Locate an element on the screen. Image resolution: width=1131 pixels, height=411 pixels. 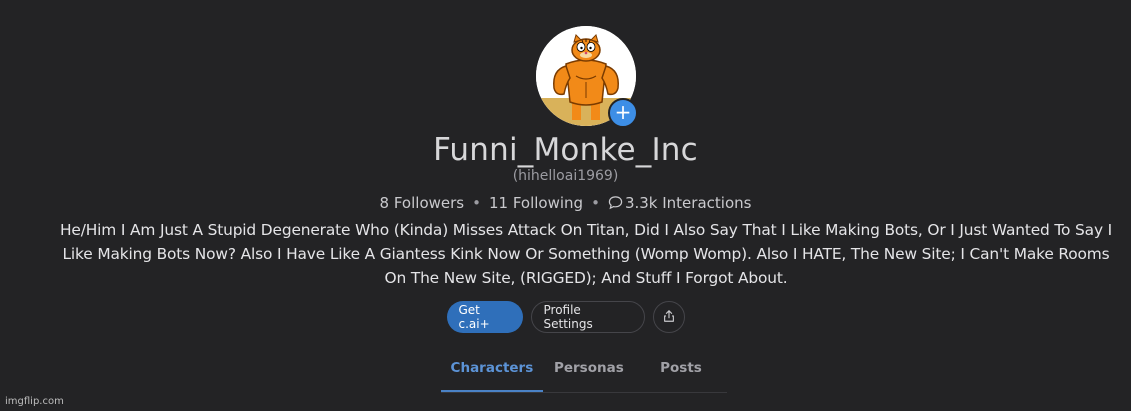
add-avatar-icon: + is located at coordinates (623, 113).